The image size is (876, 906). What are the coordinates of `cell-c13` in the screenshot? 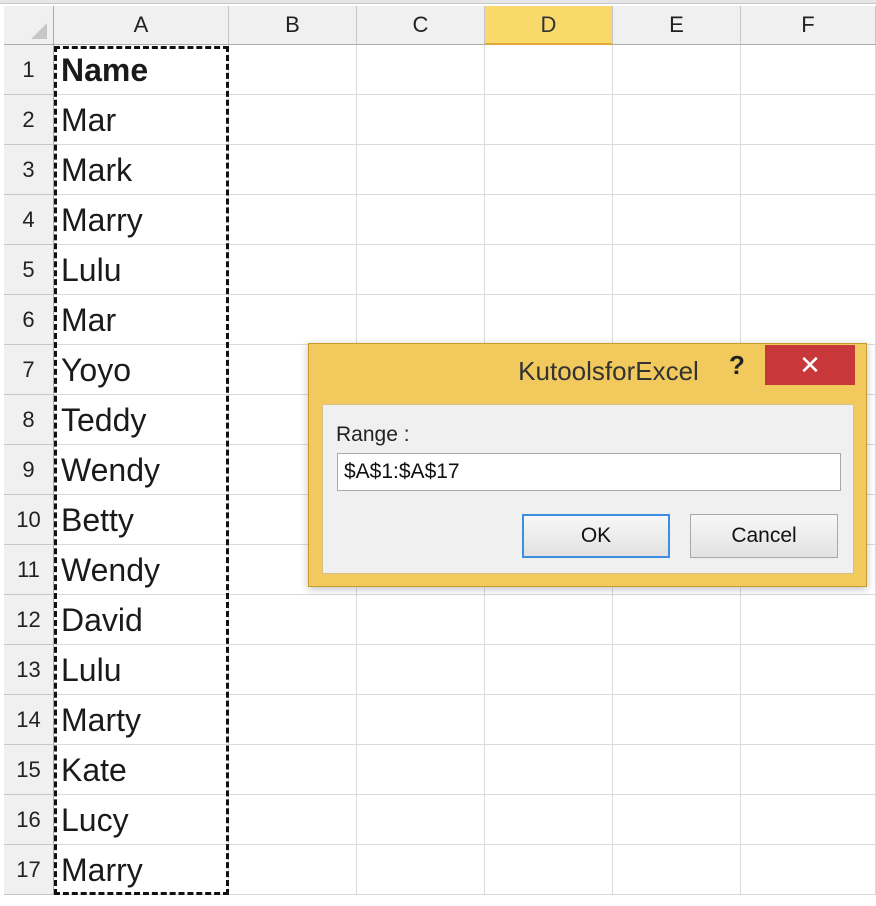 It's located at (421, 670).